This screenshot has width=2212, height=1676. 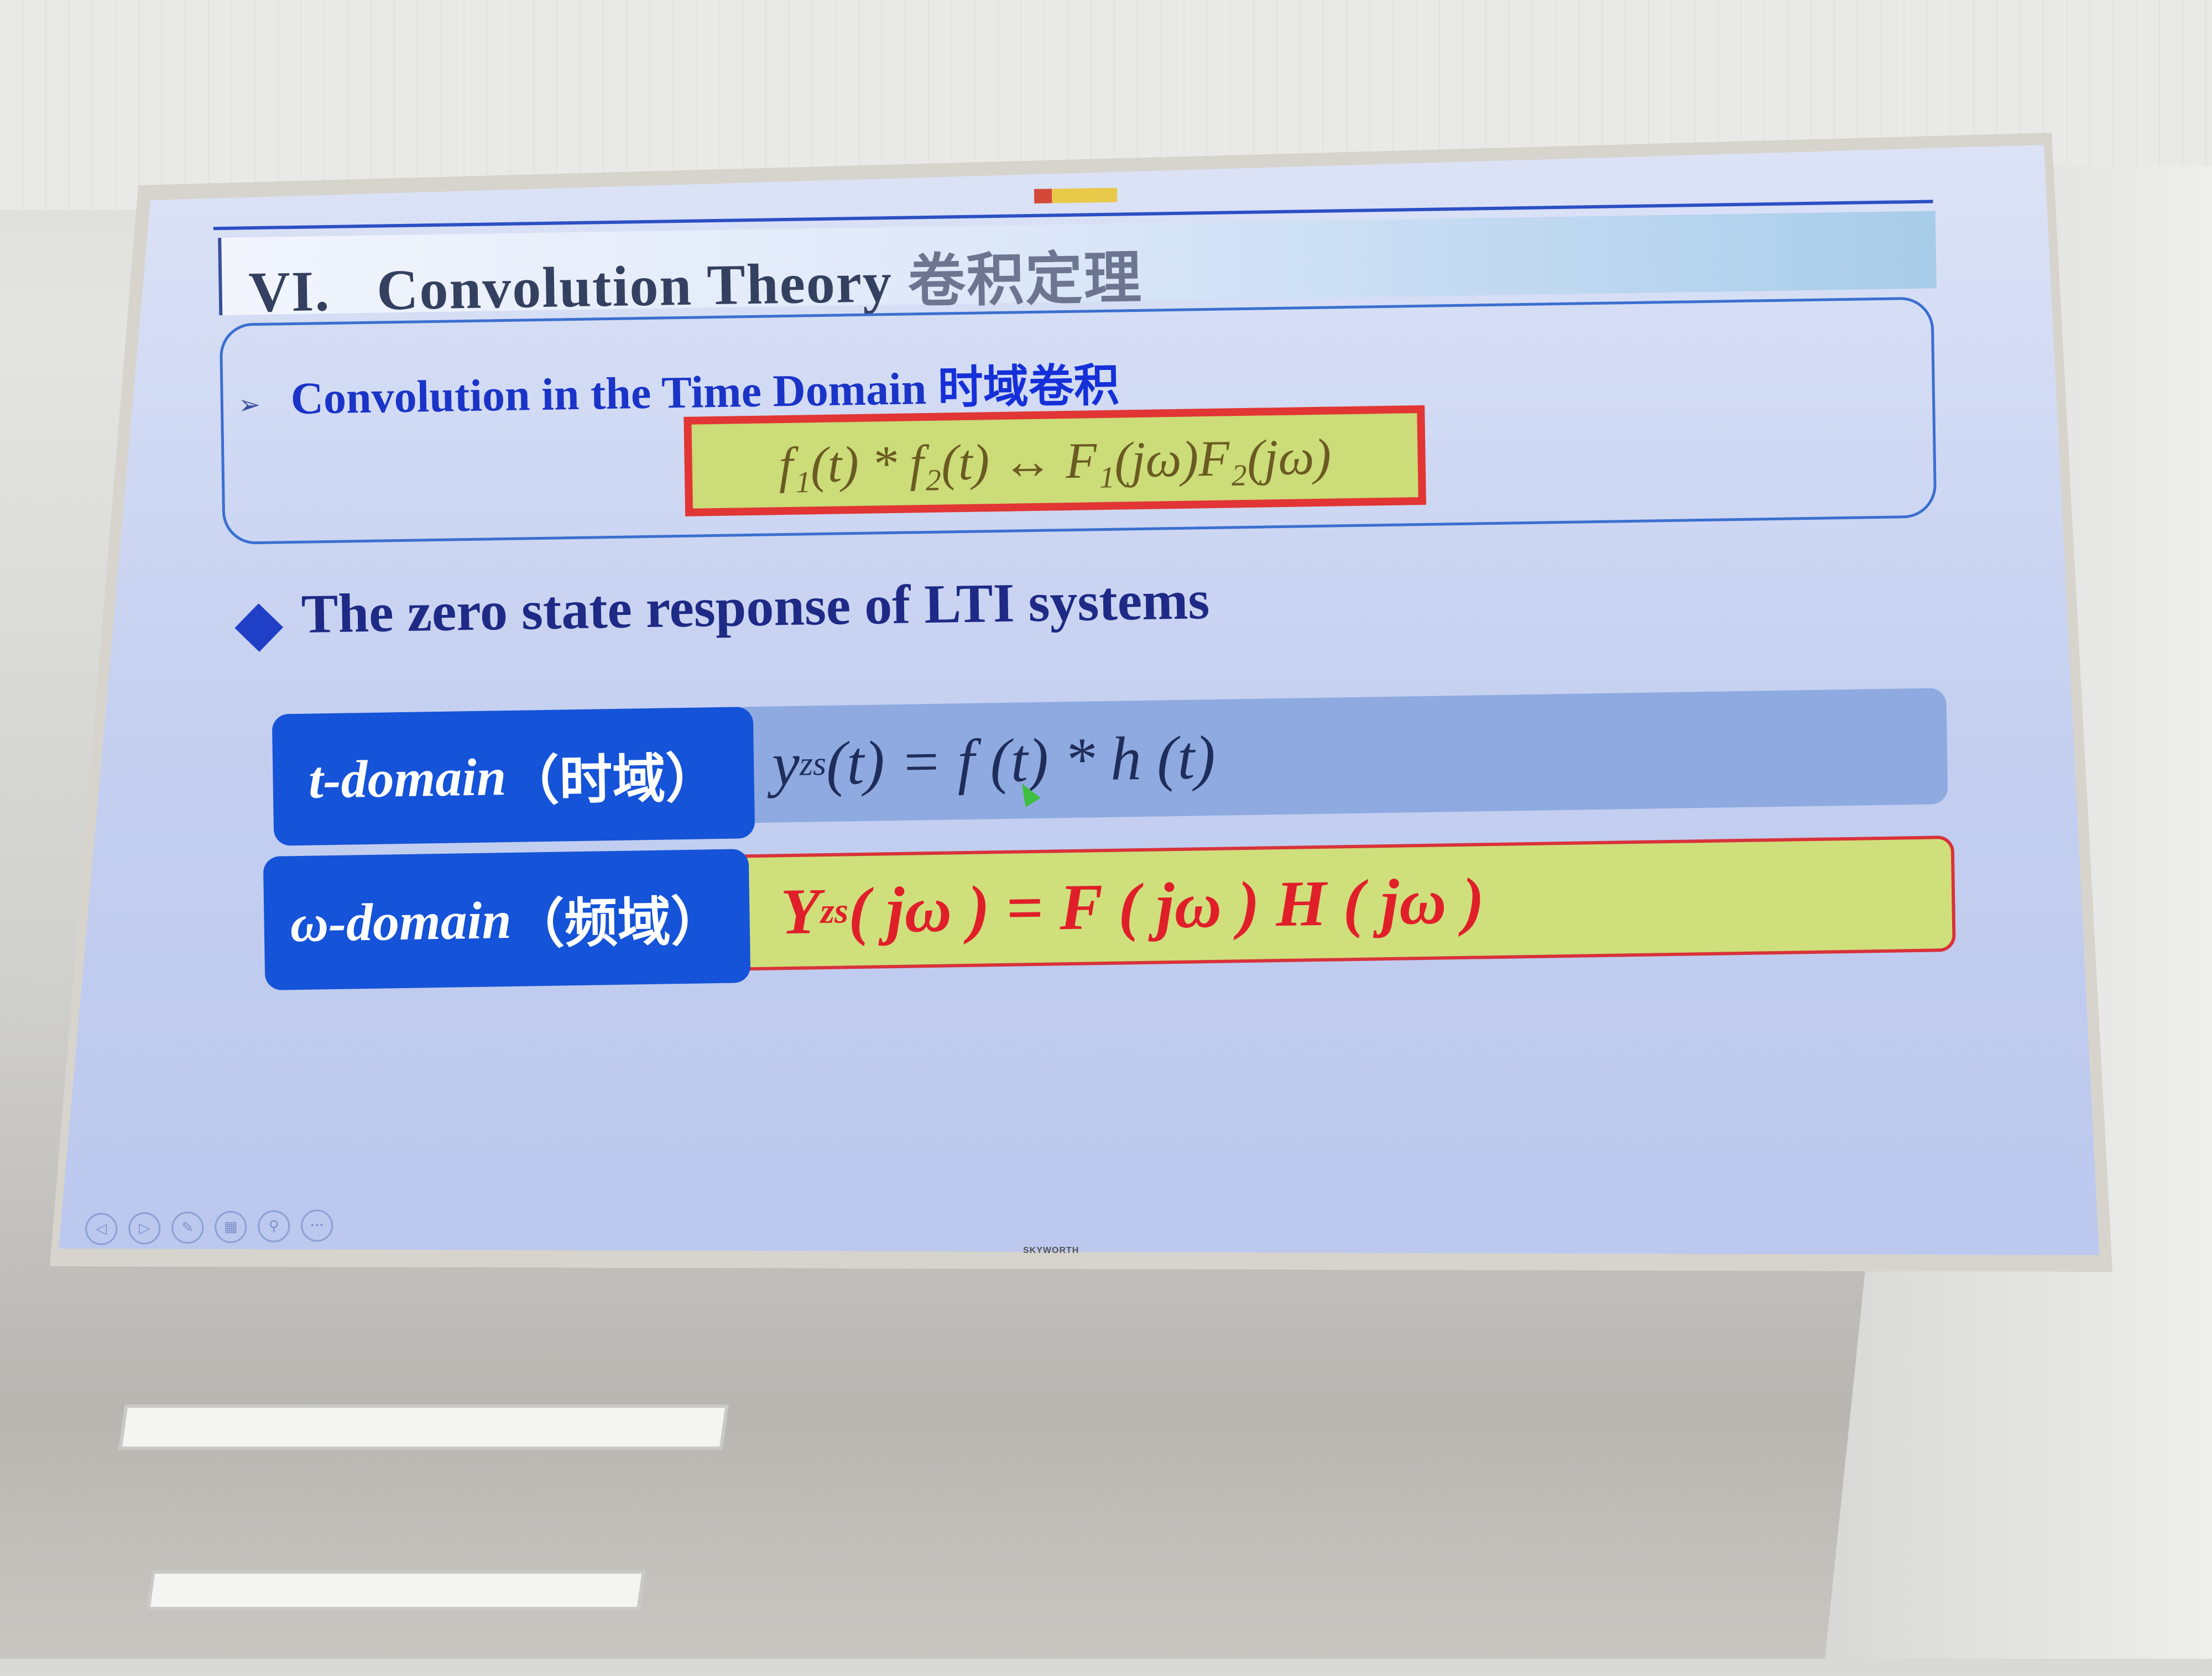 What do you see at coordinates (786, 764) in the screenshot?
I see `eq-main: y` at bounding box center [786, 764].